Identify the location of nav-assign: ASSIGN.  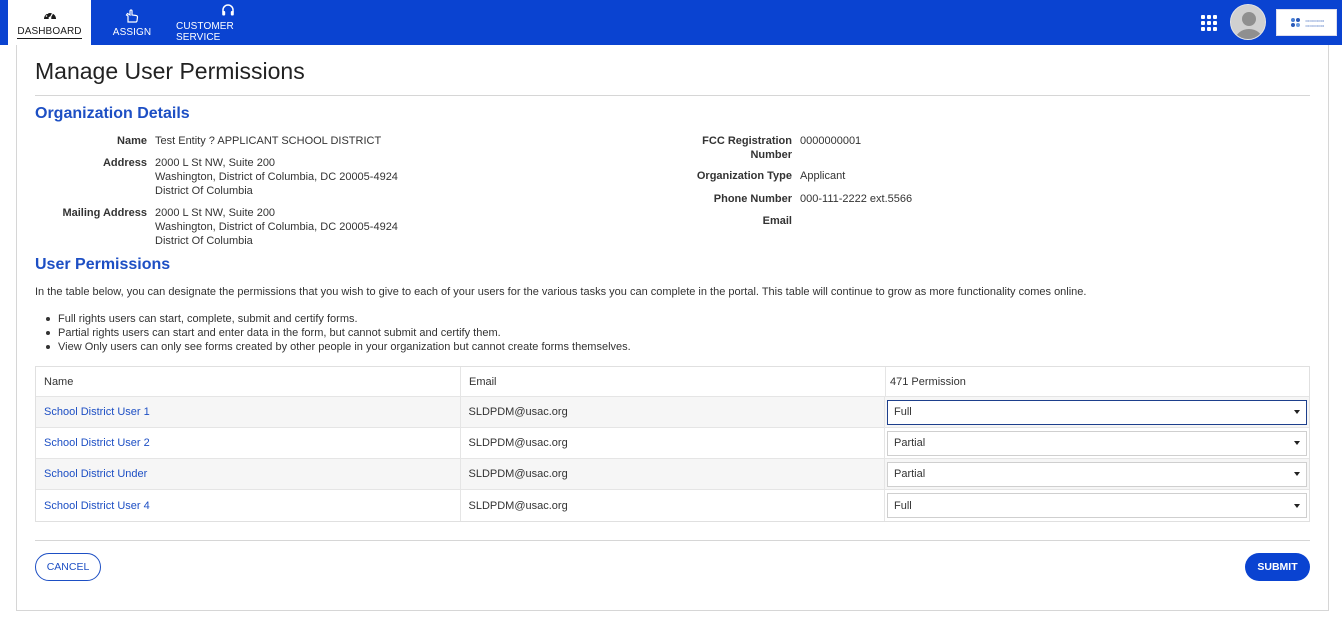
(132, 22).